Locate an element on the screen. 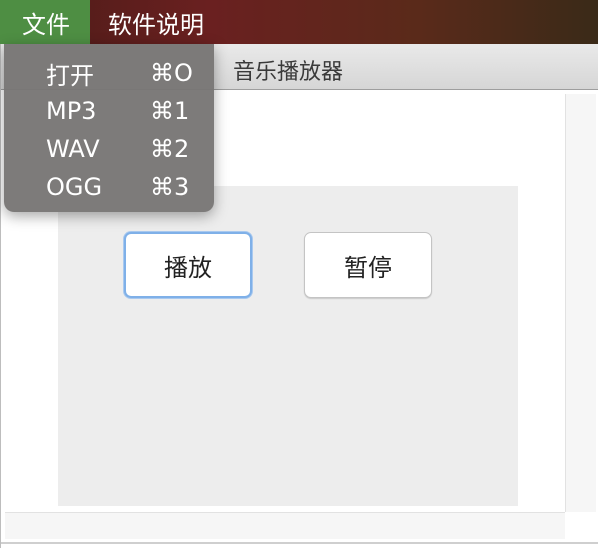 The image size is (598, 548). menu-item-wav: WAV ⌘2 is located at coordinates (109, 149).